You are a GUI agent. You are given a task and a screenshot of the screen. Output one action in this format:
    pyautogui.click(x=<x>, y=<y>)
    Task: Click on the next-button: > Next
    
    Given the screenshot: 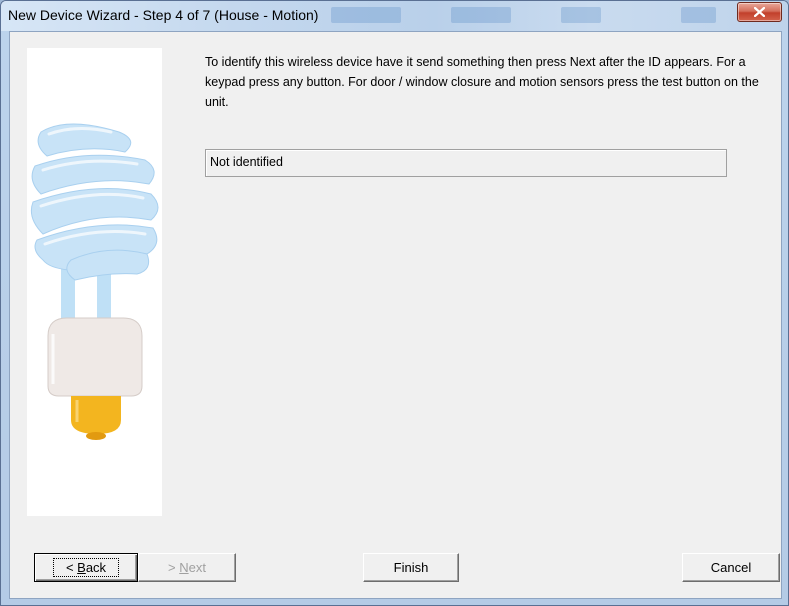 What is the action you would take?
    pyautogui.click(x=187, y=567)
    